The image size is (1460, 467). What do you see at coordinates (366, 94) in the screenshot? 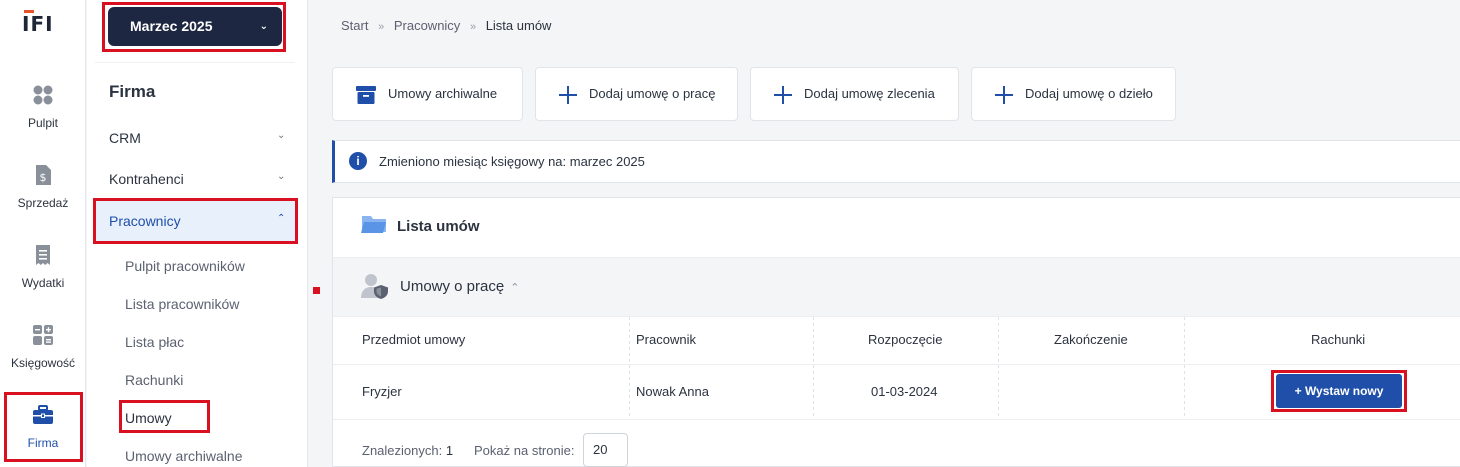
I see `archive-box-icon` at bounding box center [366, 94].